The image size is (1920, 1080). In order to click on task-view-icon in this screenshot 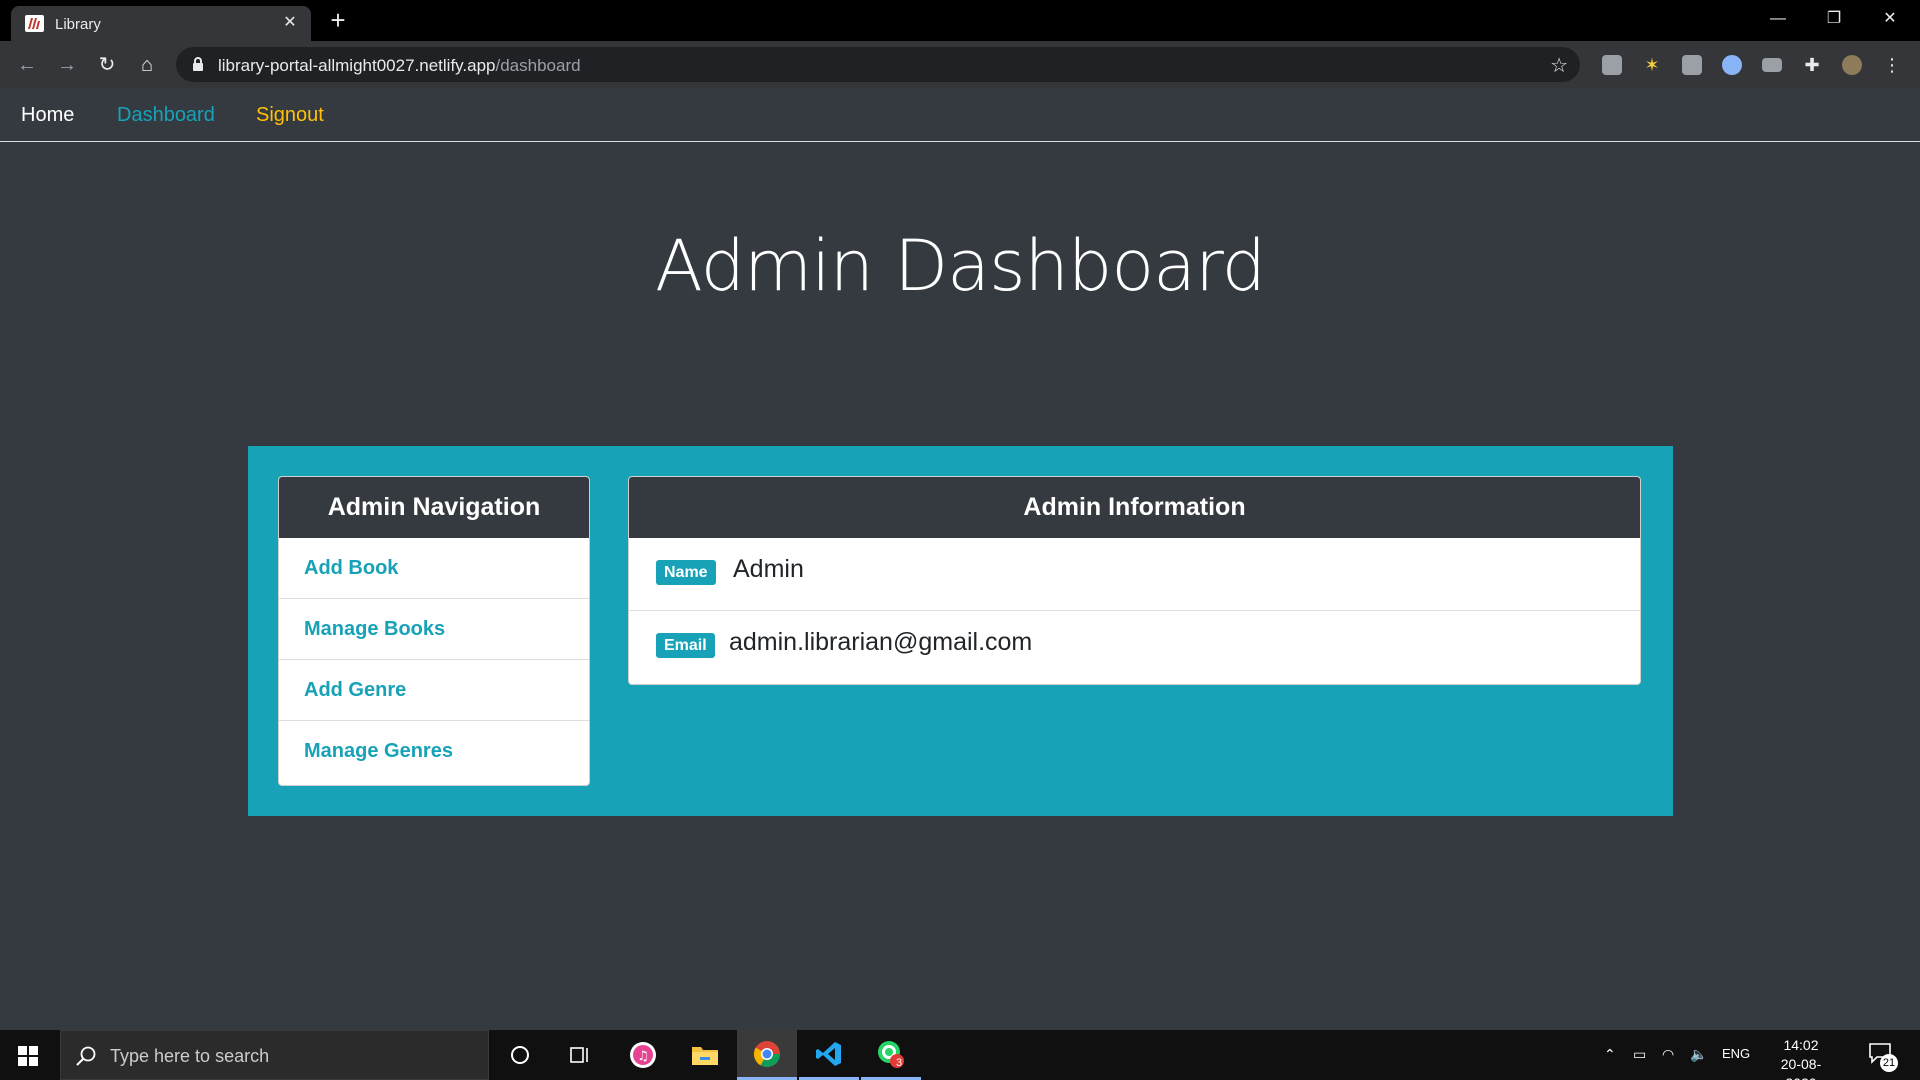, I will do `click(580, 1055)`.